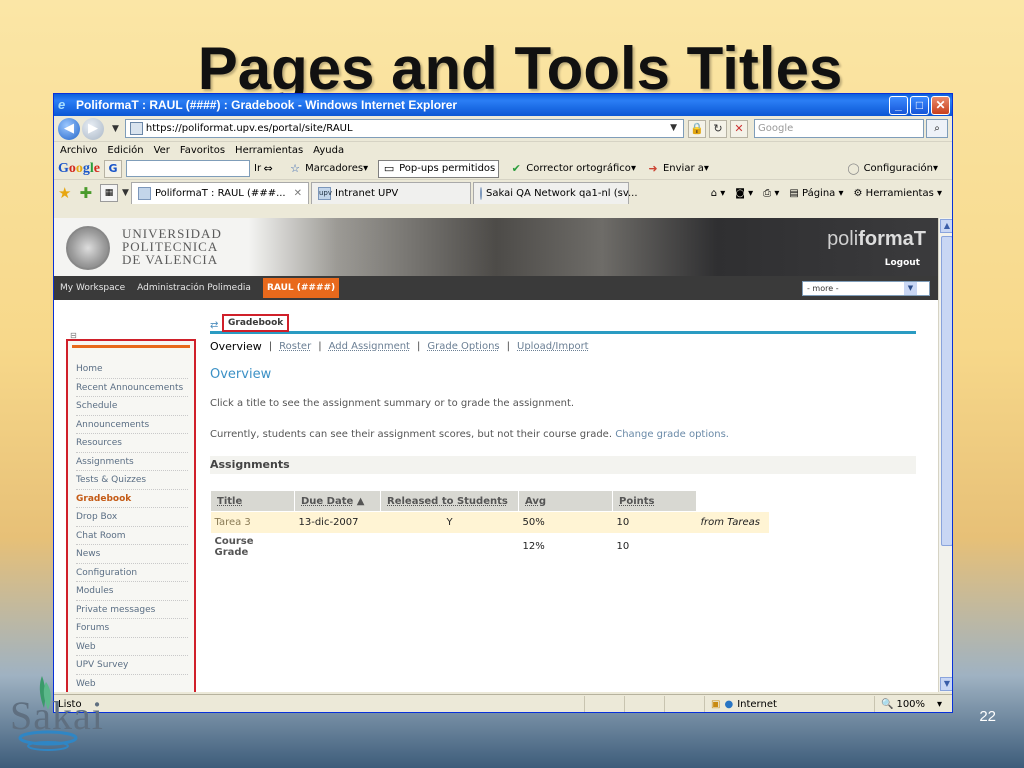  What do you see at coordinates (172, 246) in the screenshot?
I see `university-name: UNIVERSIDAD POLITECNICA DE VALENCIA` at bounding box center [172, 246].